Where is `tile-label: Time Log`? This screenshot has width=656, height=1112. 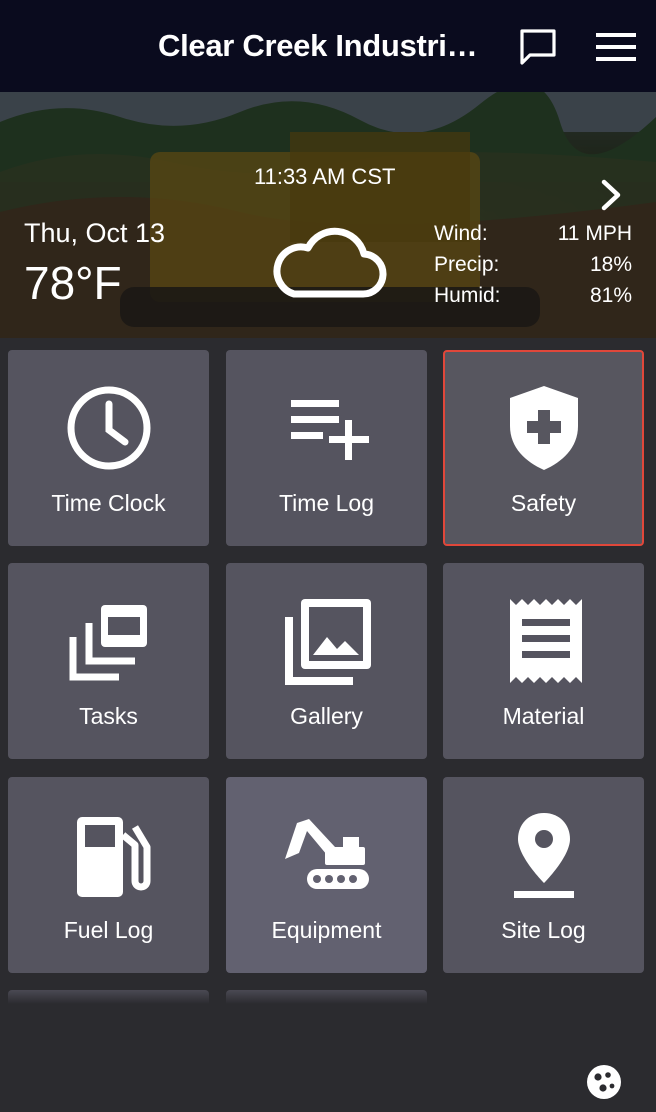 tile-label: Time Log is located at coordinates (326, 503).